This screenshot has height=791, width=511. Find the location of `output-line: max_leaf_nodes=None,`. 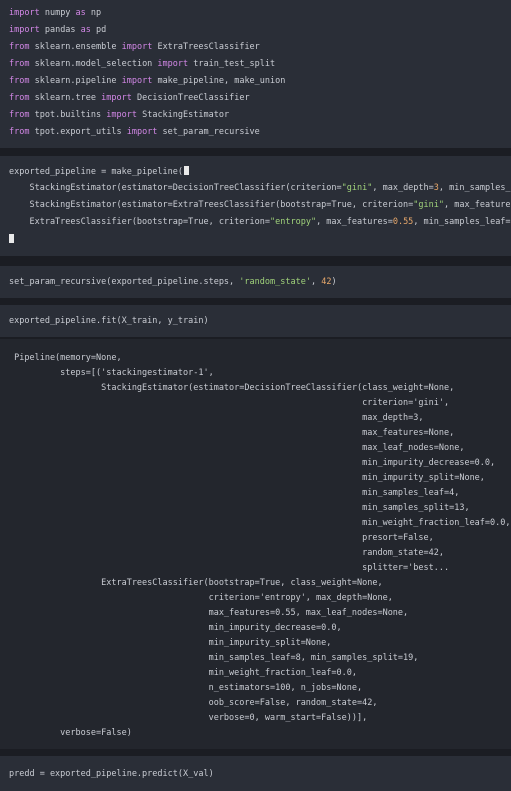

output-line: max_leaf_nodes=None, is located at coordinates (237, 448).